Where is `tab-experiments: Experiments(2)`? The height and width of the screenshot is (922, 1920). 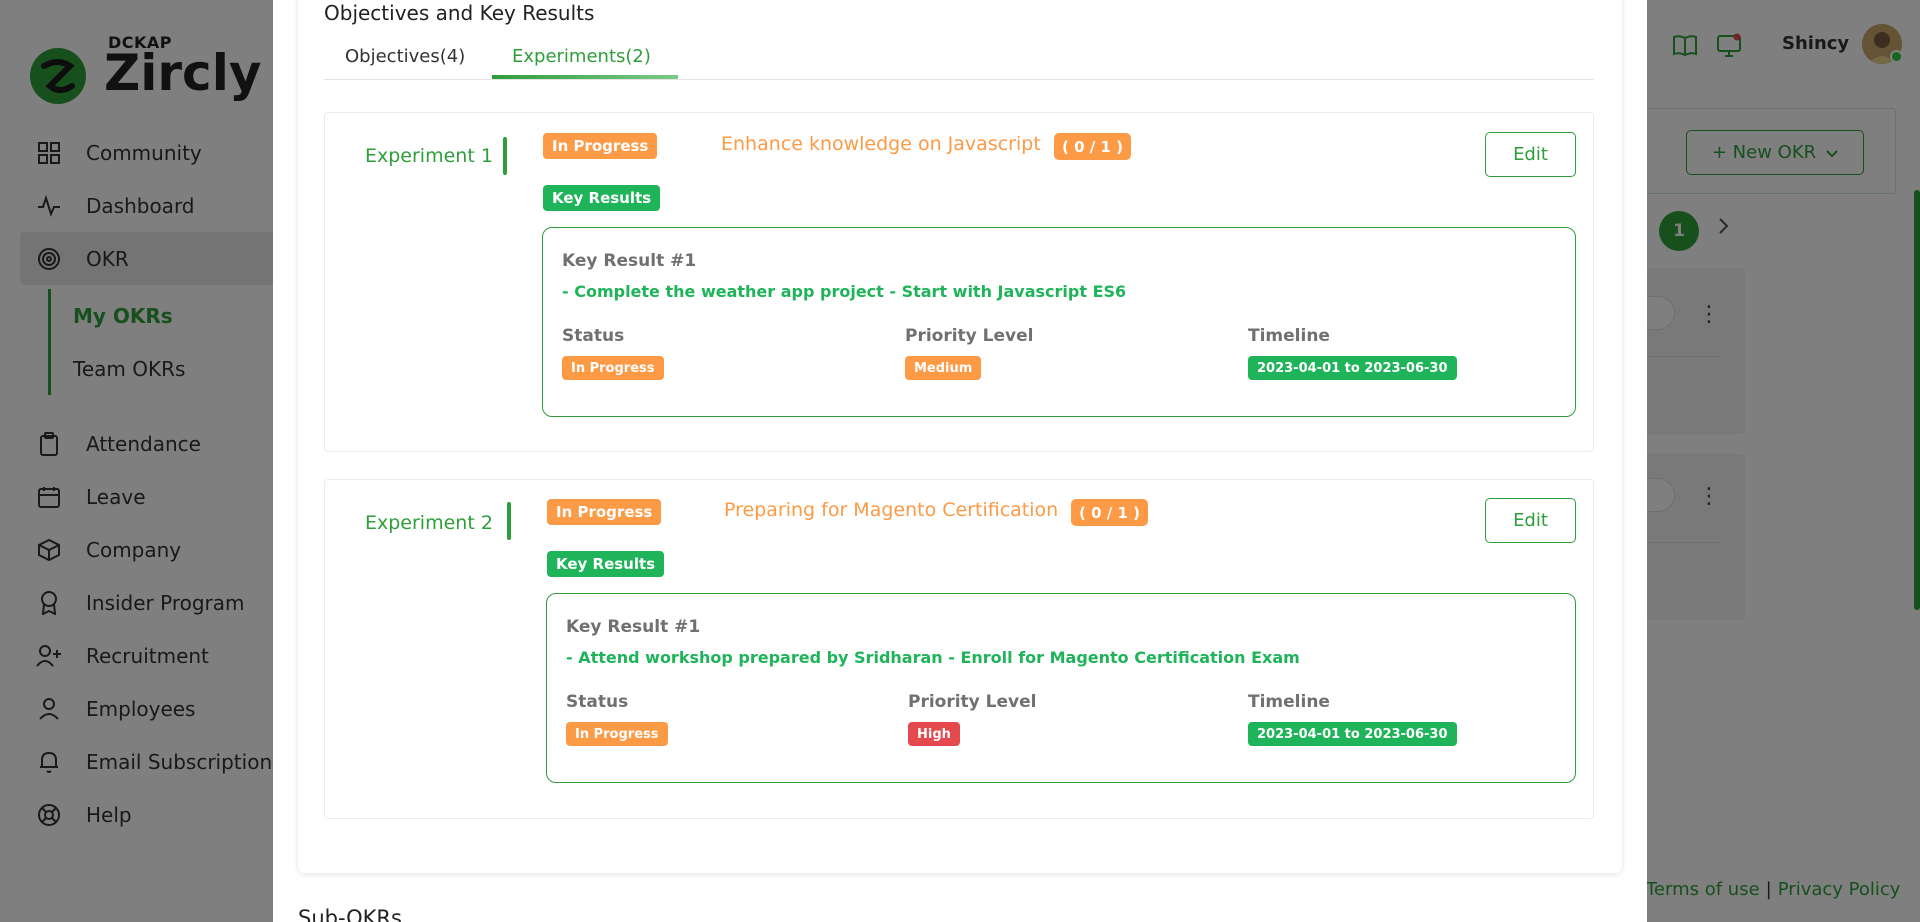 tab-experiments: Experiments(2) is located at coordinates (581, 56).